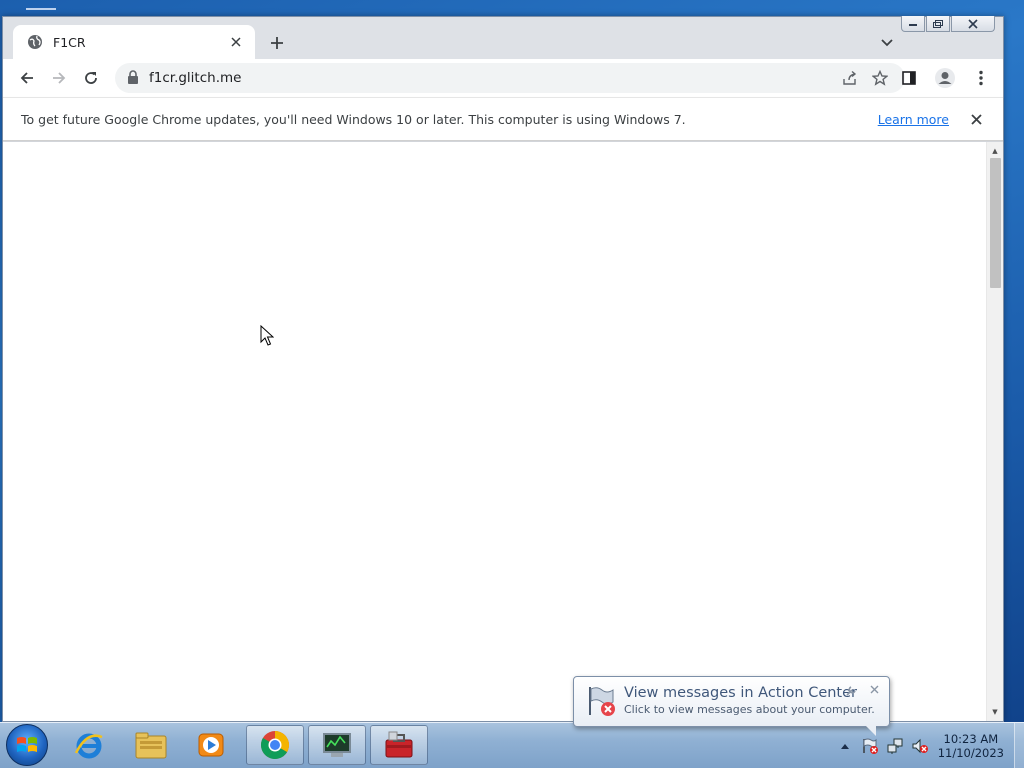 The image size is (1024, 768). I want to click on media-player-icon, so click(211, 745).